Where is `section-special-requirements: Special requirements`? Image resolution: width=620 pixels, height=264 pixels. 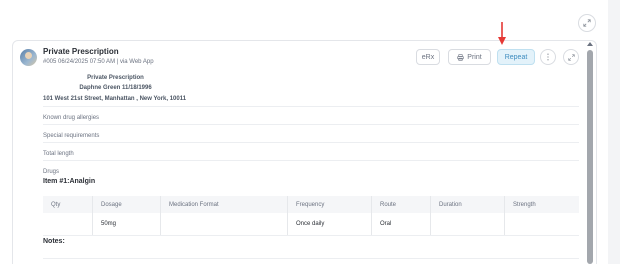
section-special-requirements: Special requirements is located at coordinates (311, 131).